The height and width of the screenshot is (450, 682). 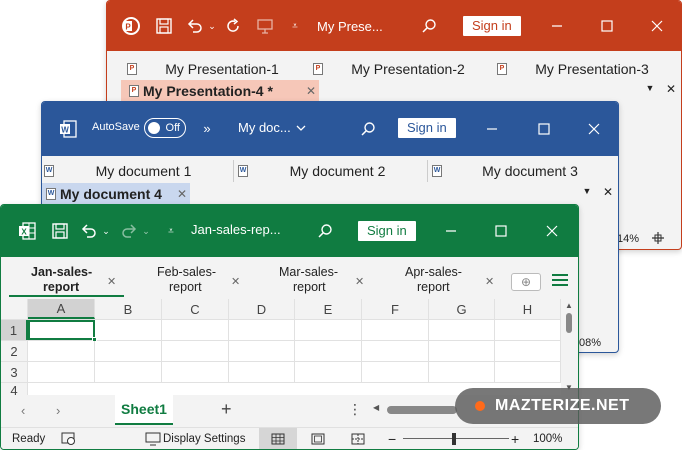 I want to click on next-sheet-icon: ›, so click(x=58, y=410).